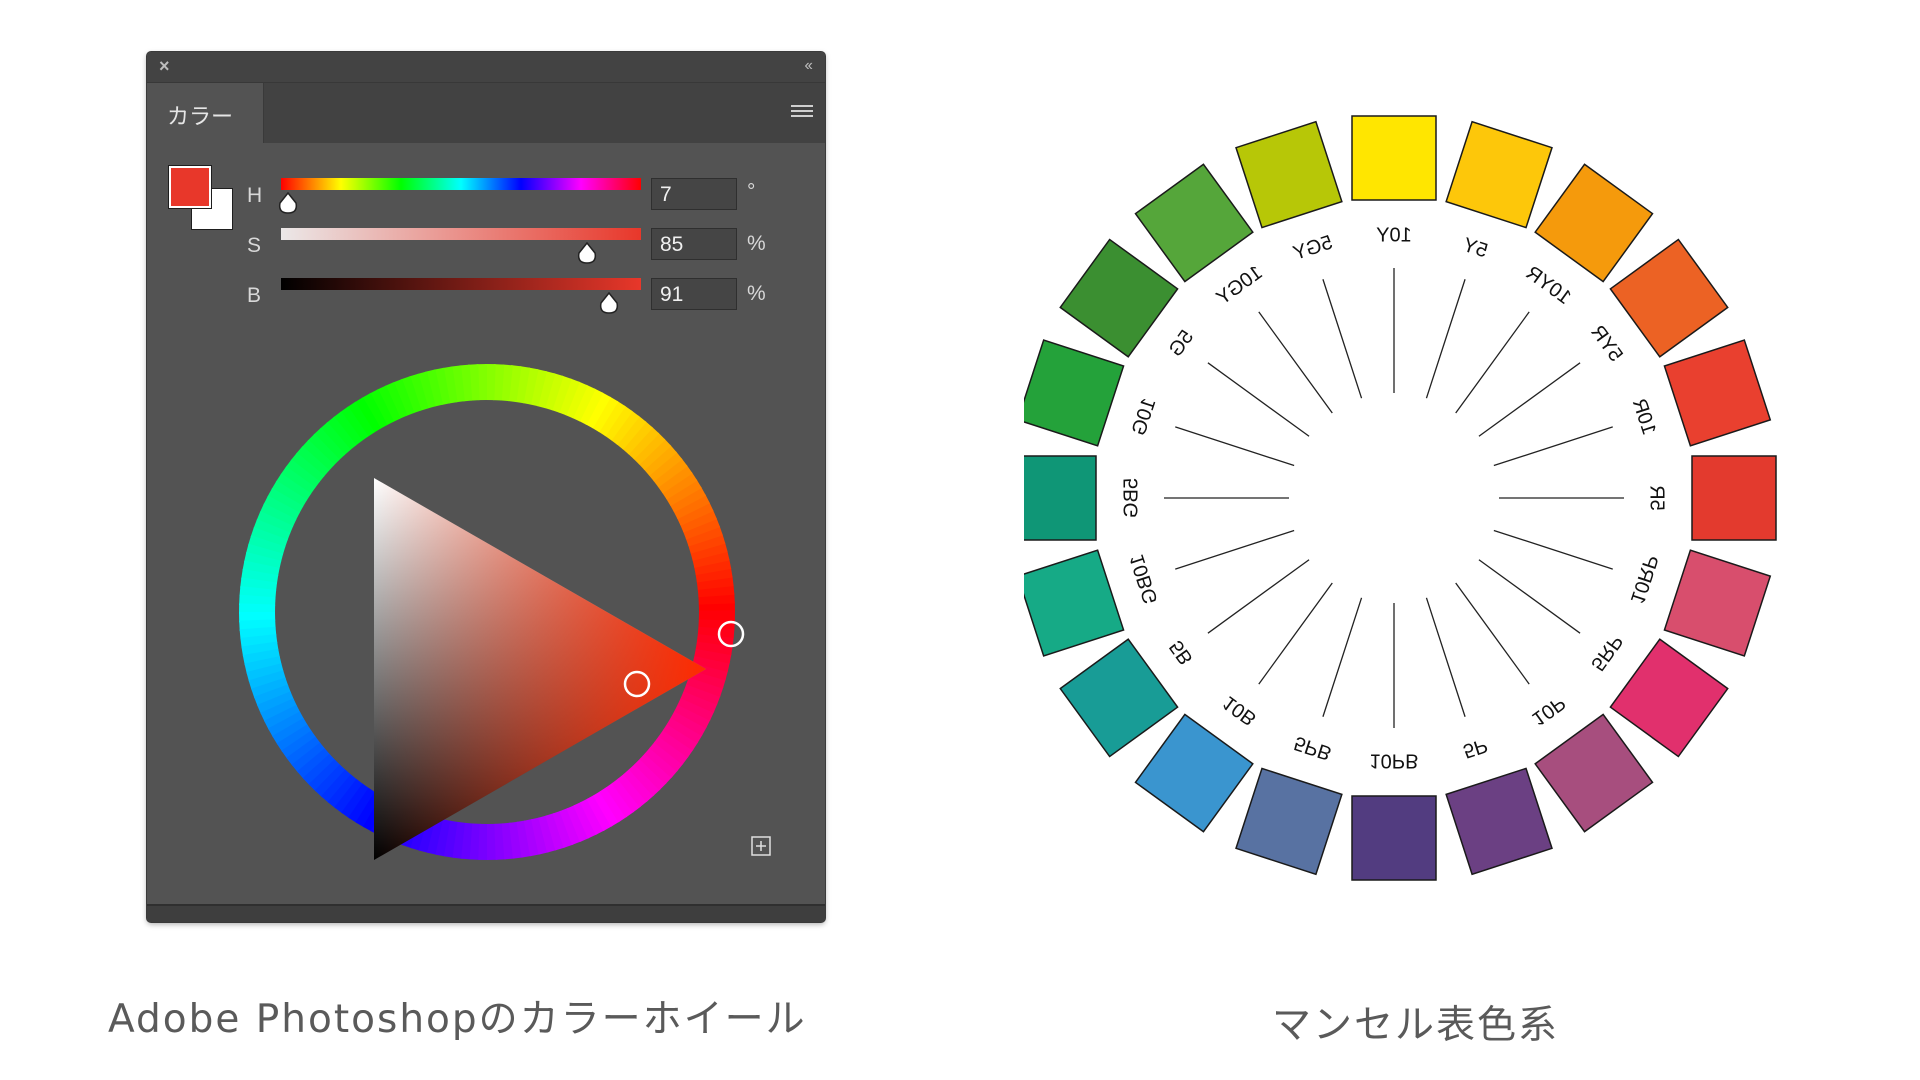 The width and height of the screenshot is (1920, 1080). What do you see at coordinates (1606, 343) in the screenshot?
I see `munsell-hue-label: 5YR` at bounding box center [1606, 343].